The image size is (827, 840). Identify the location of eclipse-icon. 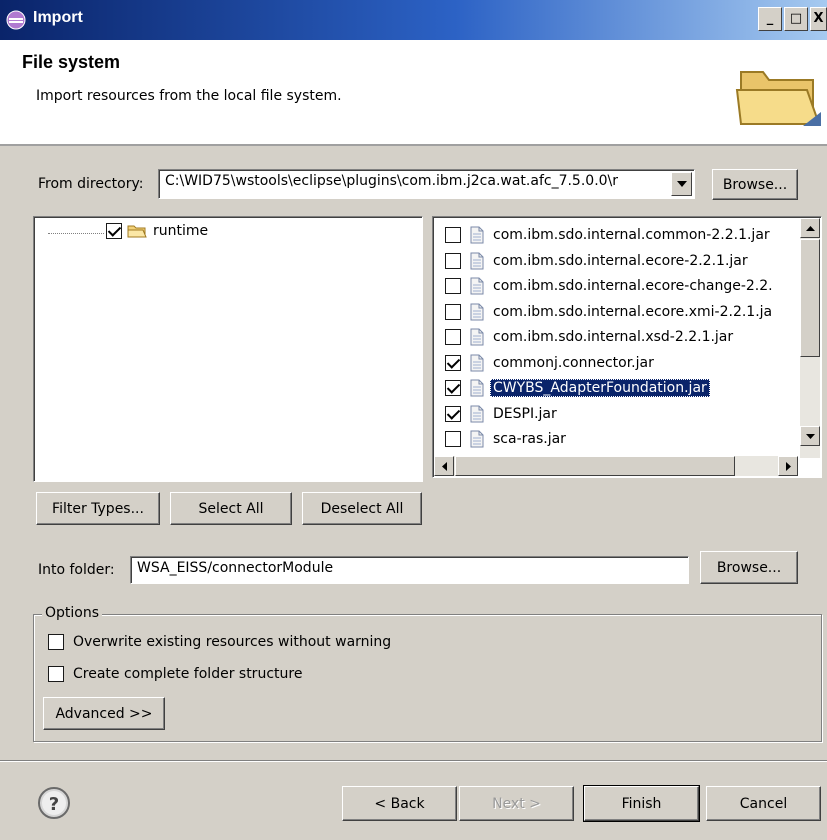
(16, 20).